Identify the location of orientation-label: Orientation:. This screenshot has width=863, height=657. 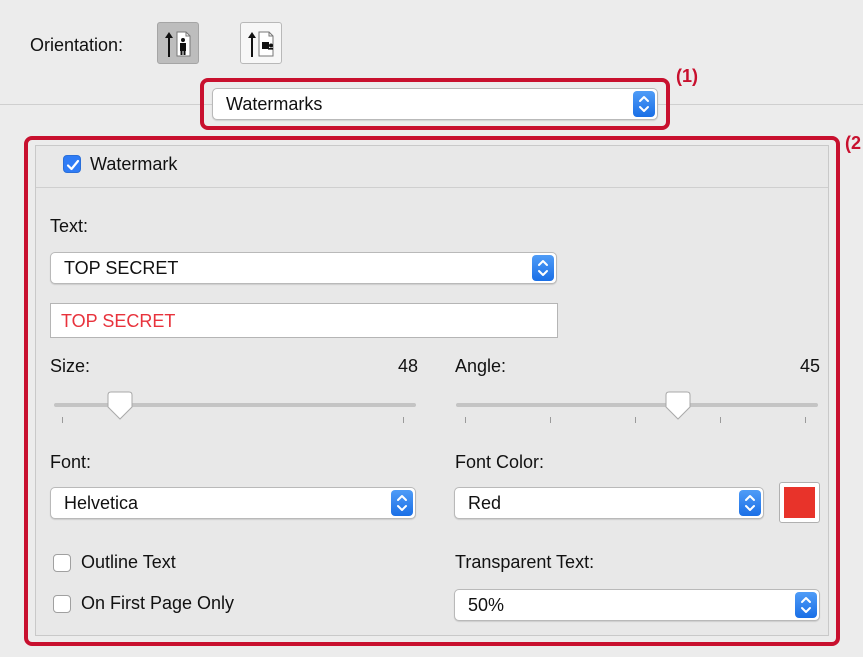
(77, 45).